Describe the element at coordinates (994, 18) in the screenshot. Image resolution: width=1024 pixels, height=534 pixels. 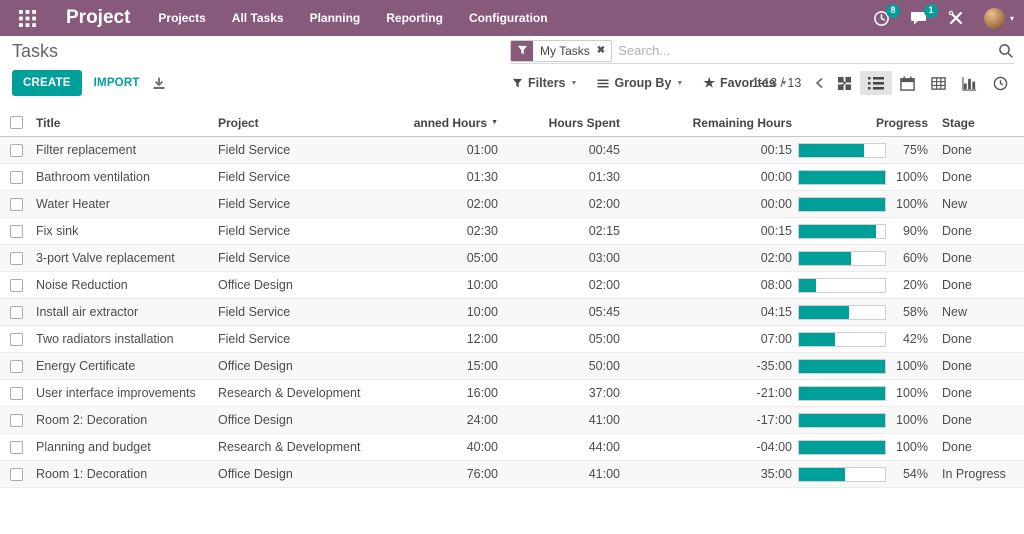
I see `avatar` at that location.